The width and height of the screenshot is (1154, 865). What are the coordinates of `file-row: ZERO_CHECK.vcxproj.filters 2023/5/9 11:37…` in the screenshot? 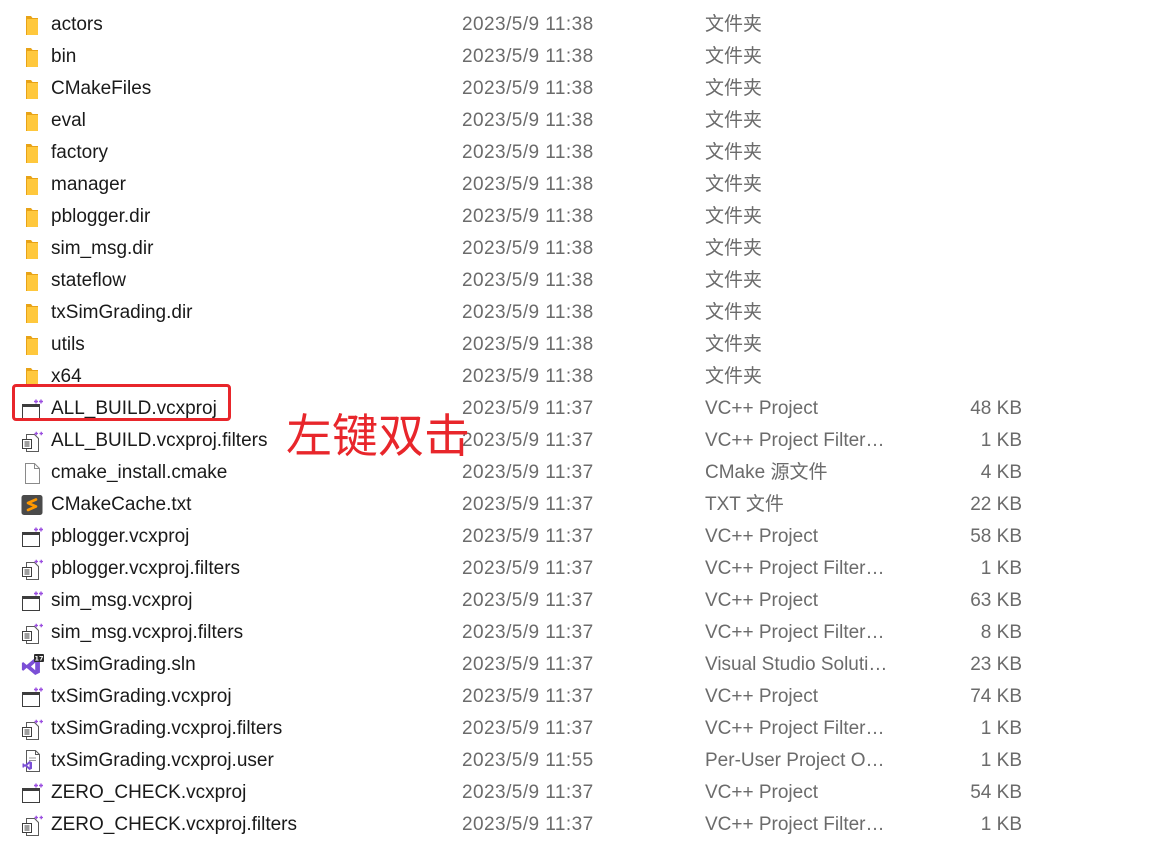 It's located at (577, 825).